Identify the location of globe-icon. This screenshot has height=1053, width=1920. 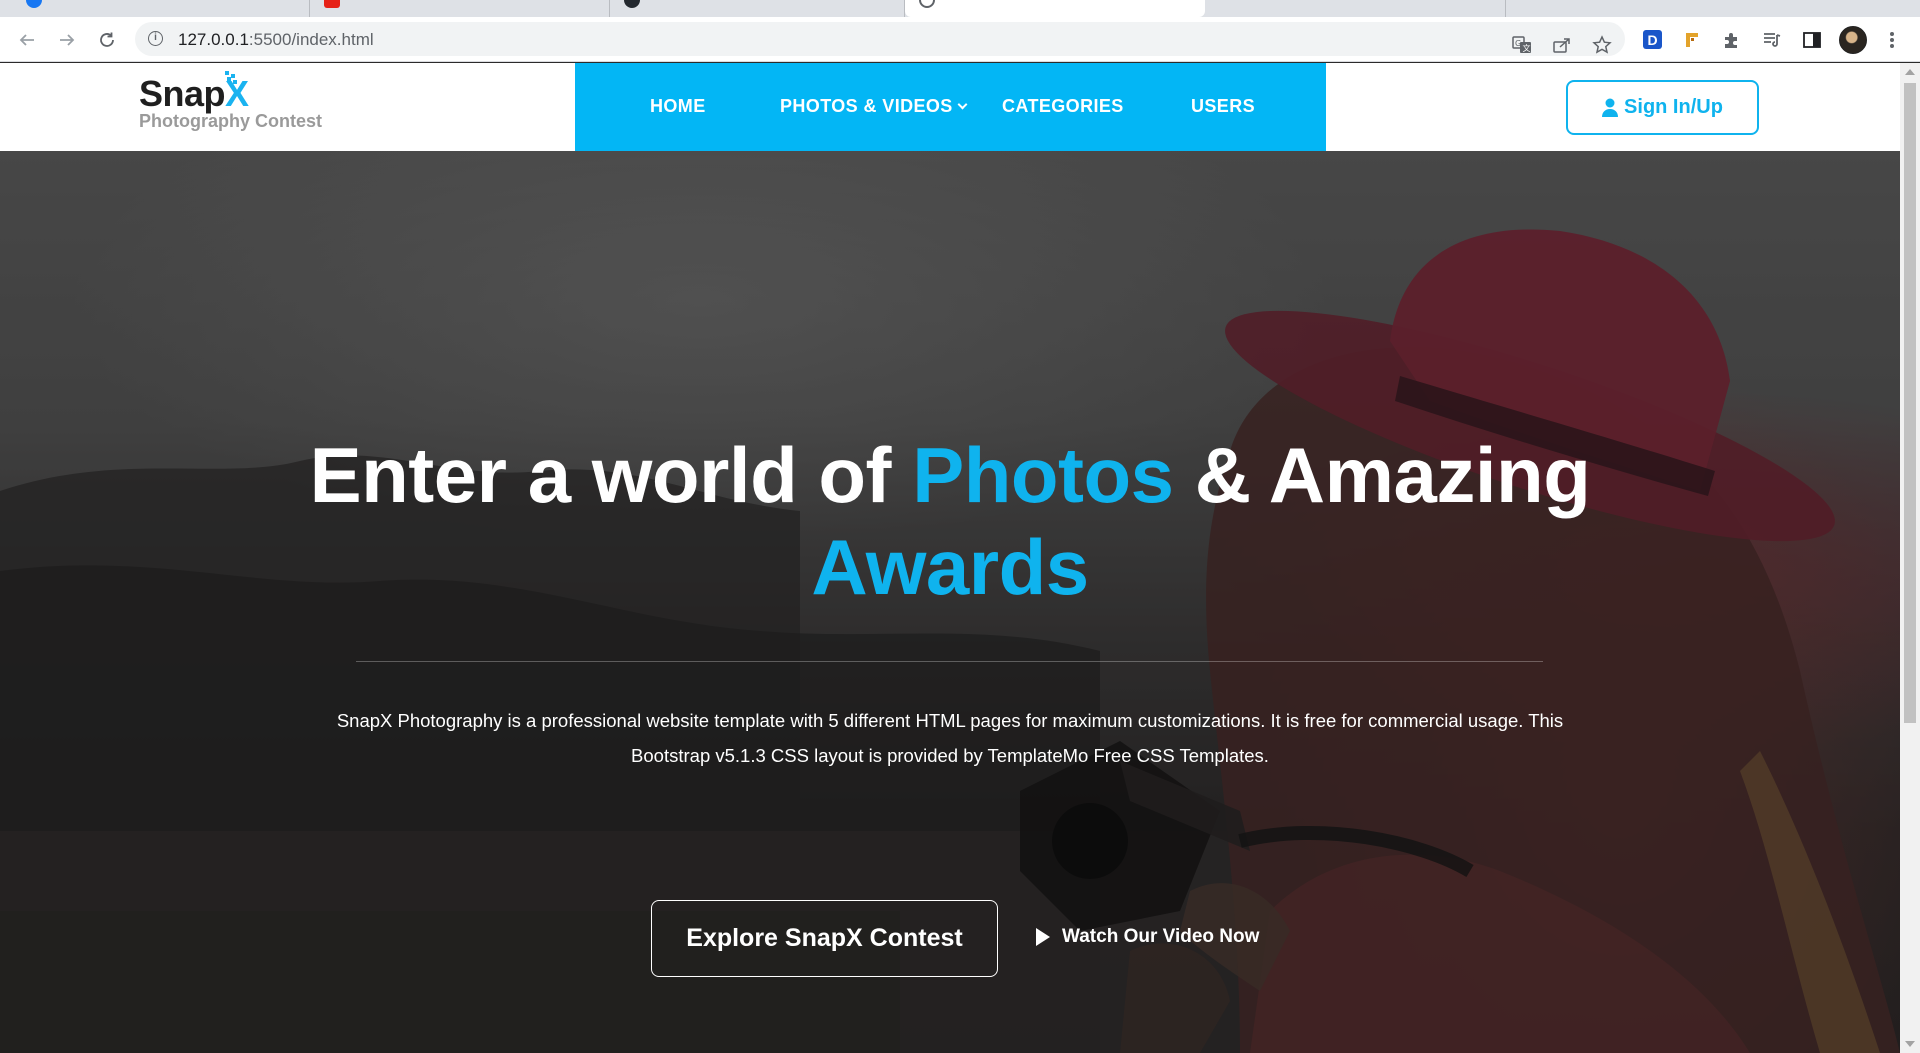
(927, 4).